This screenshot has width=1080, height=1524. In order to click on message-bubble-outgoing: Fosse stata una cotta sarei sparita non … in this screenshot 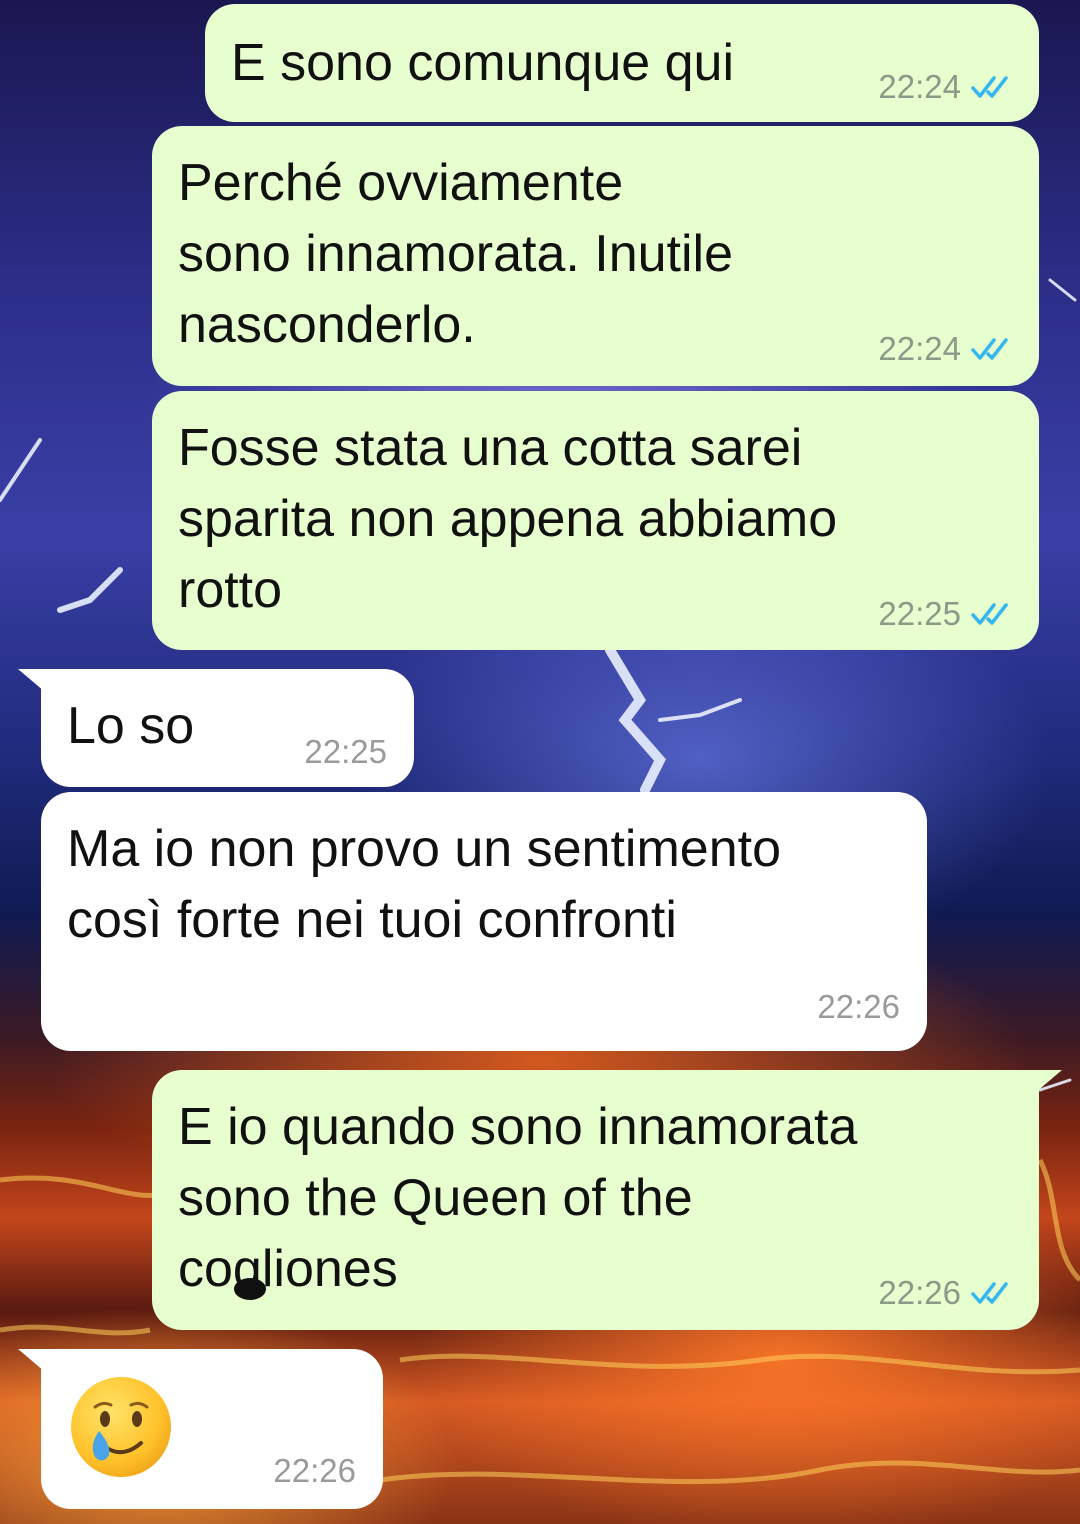, I will do `click(595, 520)`.